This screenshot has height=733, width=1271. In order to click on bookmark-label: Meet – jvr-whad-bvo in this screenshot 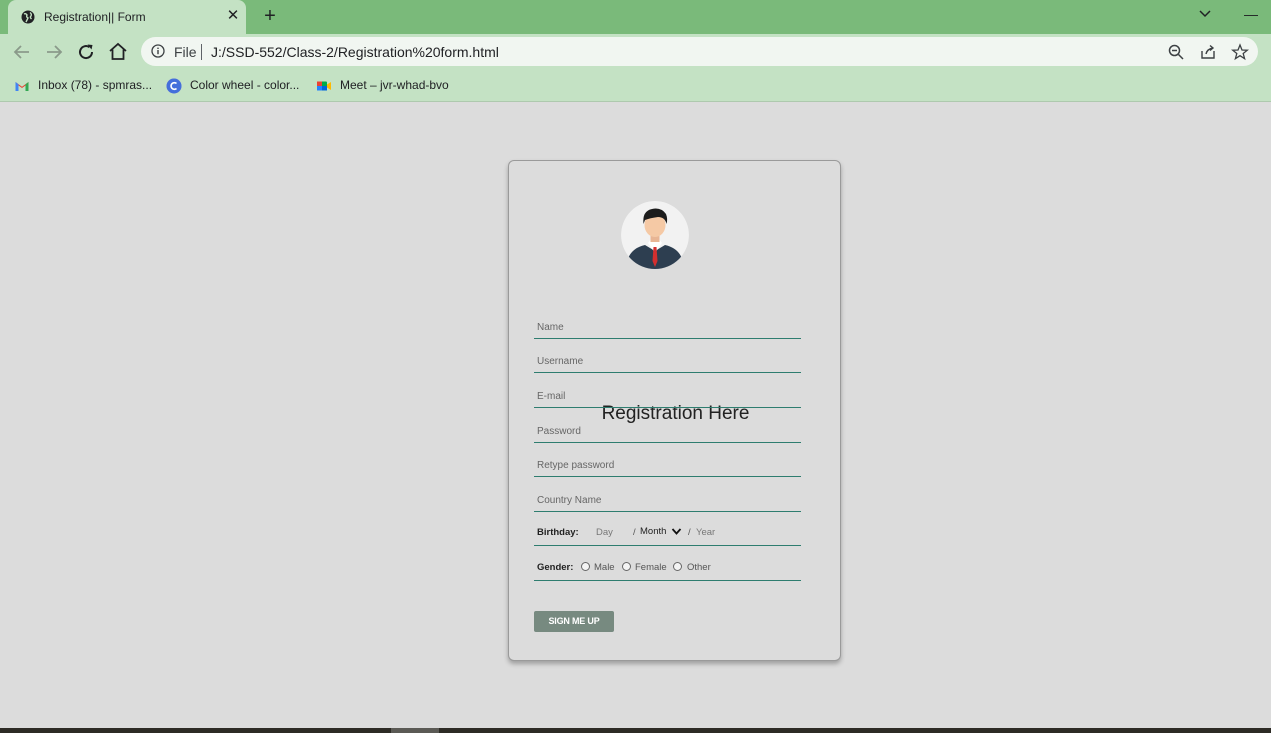, I will do `click(394, 85)`.